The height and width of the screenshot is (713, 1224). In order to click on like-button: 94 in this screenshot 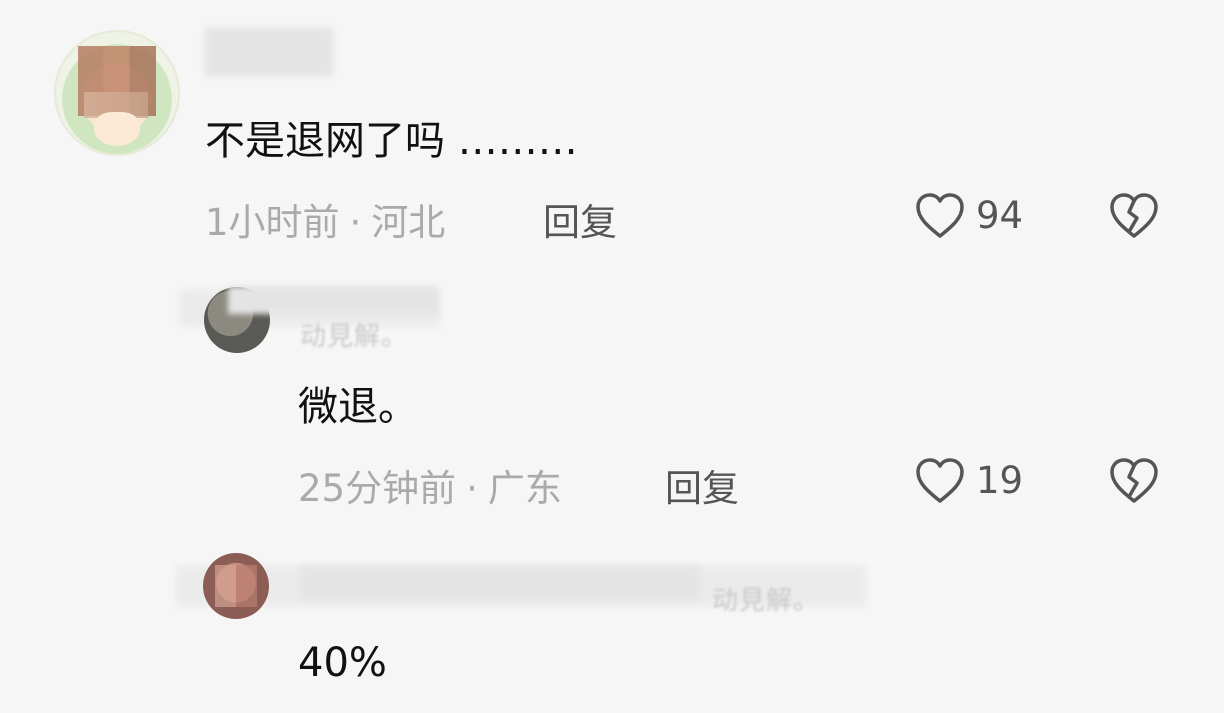, I will do `click(968, 215)`.